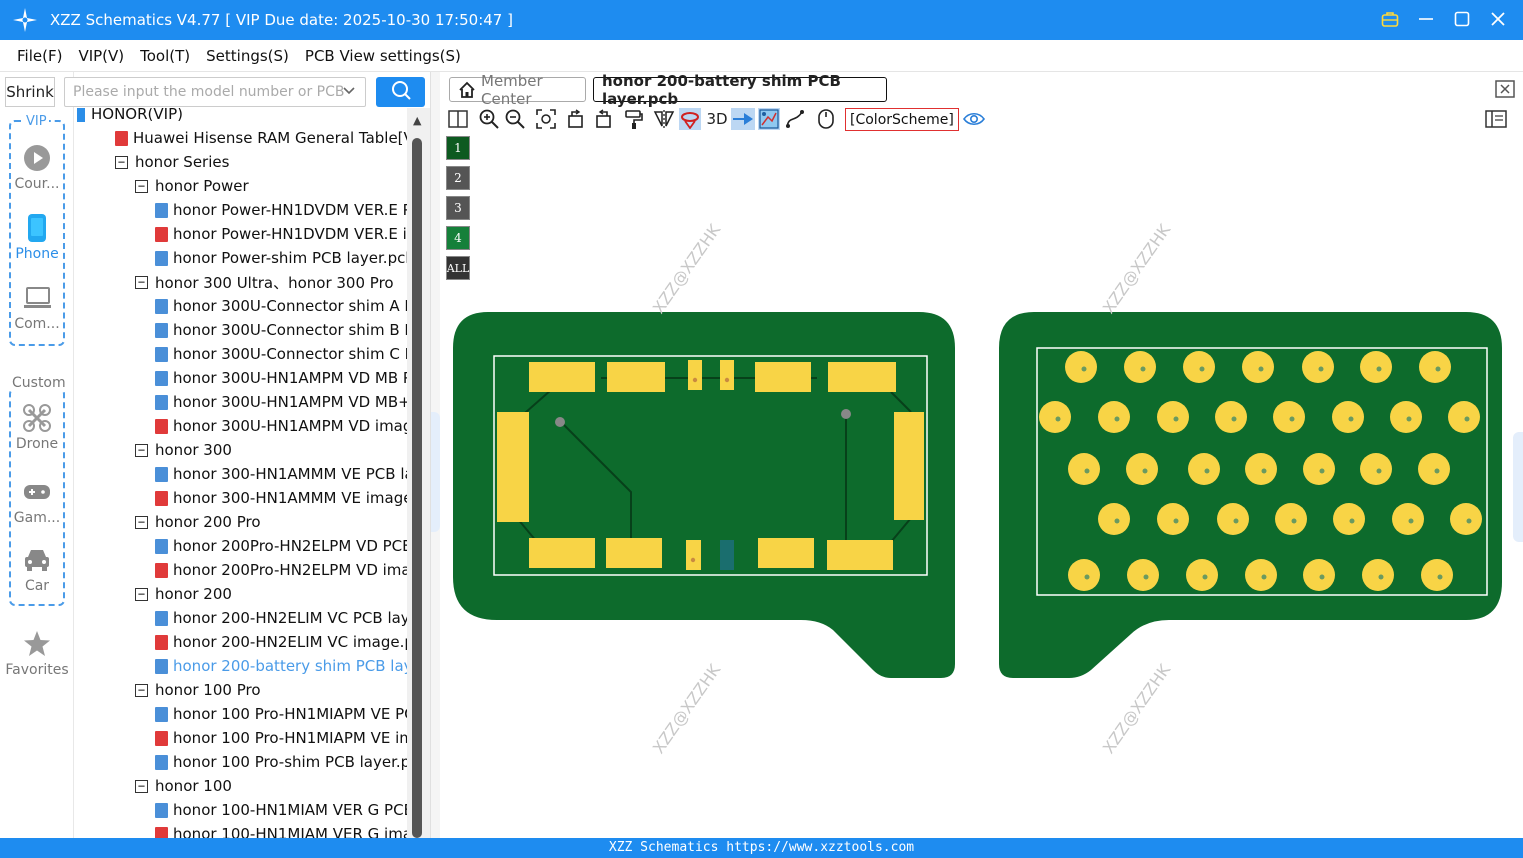  Describe the element at coordinates (1462, 19) in the screenshot. I see `maximize-button` at that location.